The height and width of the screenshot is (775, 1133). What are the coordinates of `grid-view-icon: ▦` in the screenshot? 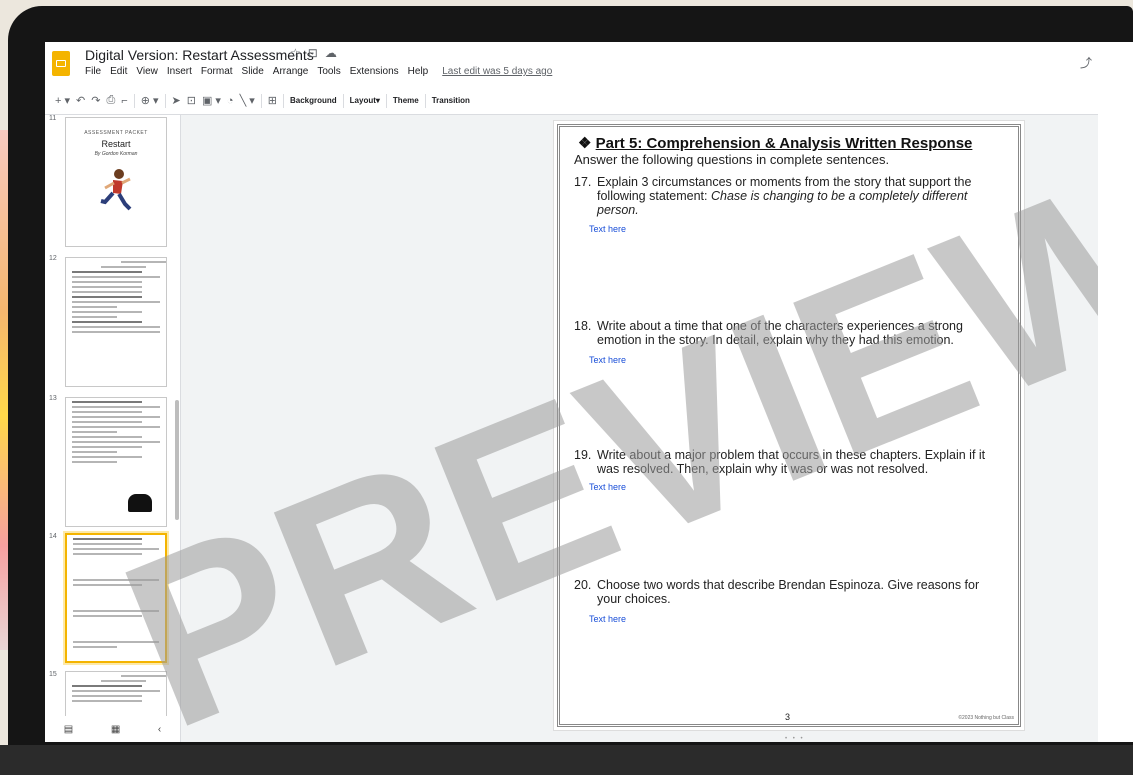 It's located at (115, 729).